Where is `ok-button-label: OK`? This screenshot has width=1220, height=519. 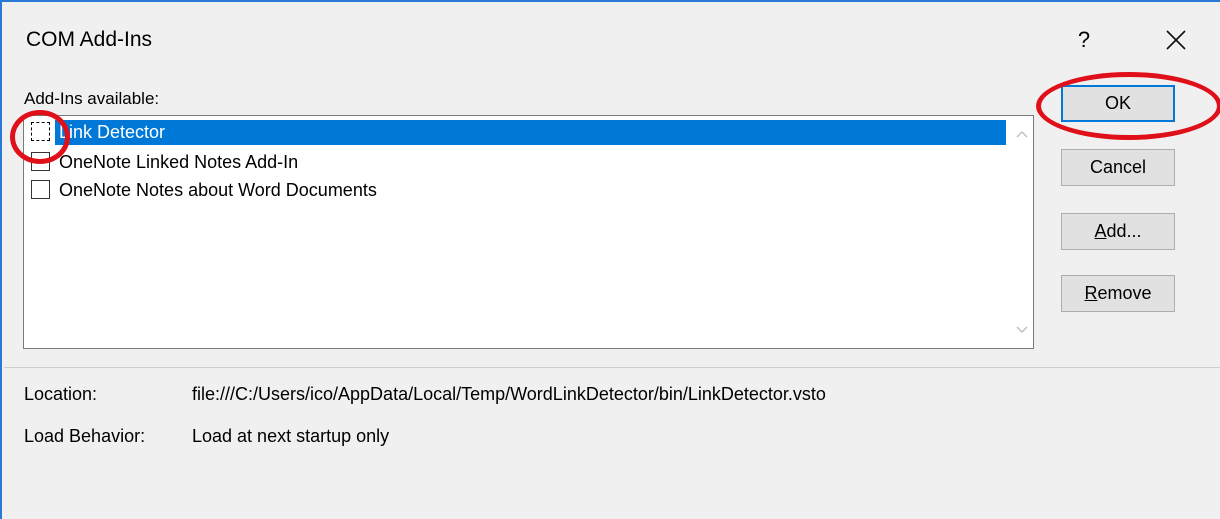
ok-button-label: OK is located at coordinates (1117, 103).